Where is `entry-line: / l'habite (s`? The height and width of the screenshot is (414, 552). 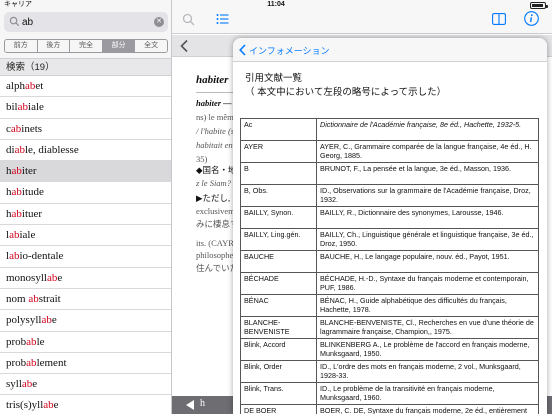 entry-line: / l'habite (s is located at coordinates (215, 131).